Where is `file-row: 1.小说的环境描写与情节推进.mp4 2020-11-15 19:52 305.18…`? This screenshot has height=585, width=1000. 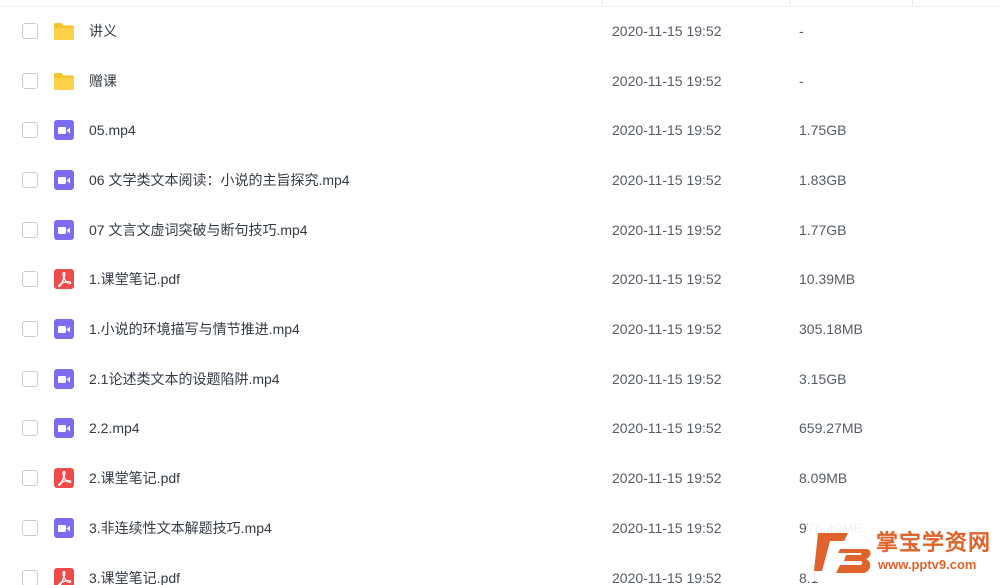 file-row: 1.小说的环境描写与情节推进.mp4 2020-11-15 19:52 305.18… is located at coordinates (500, 329).